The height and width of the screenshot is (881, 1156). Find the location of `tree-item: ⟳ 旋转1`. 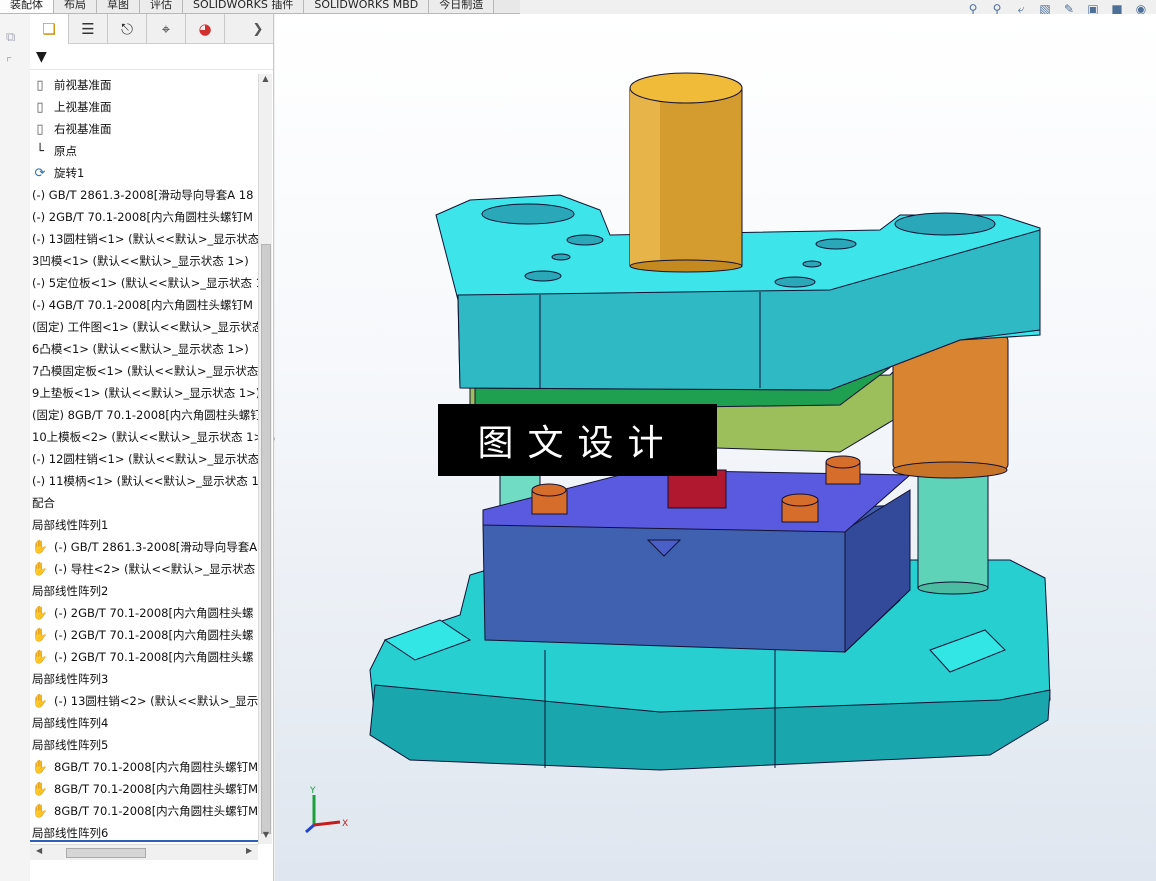

tree-item: ⟳ 旋转1 is located at coordinates (144, 173).